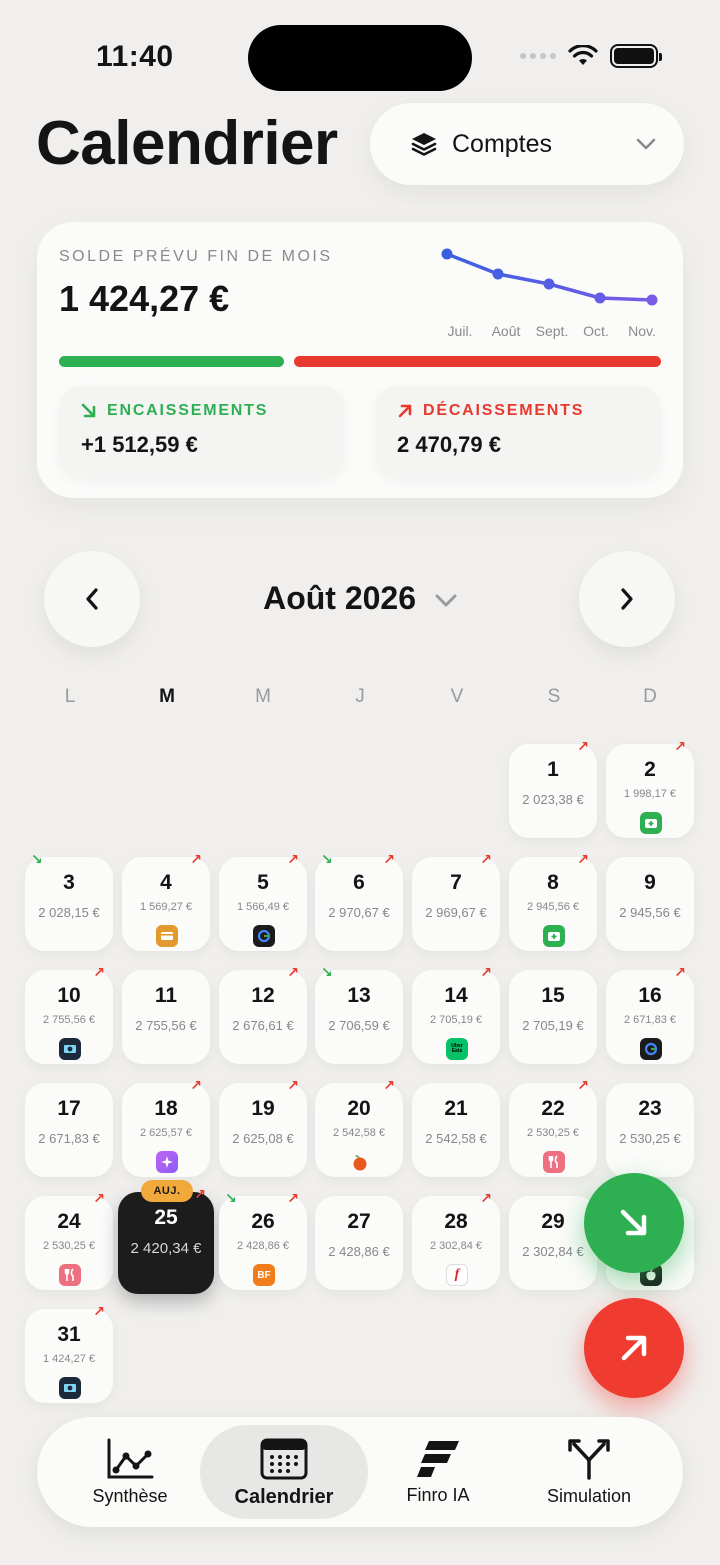 The width and height of the screenshot is (720, 1565). I want to click on balance-trend-chart: Juil. Août Sept. Oct. Nov., so click(549, 293).